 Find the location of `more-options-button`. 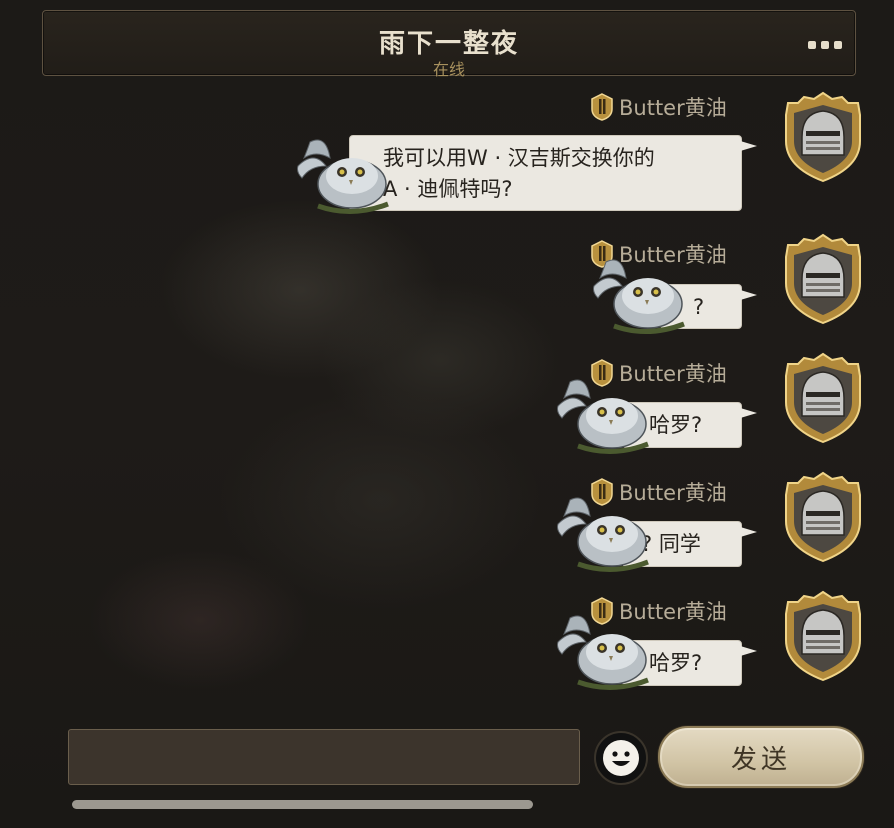

more-options-button is located at coordinates (825, 45).